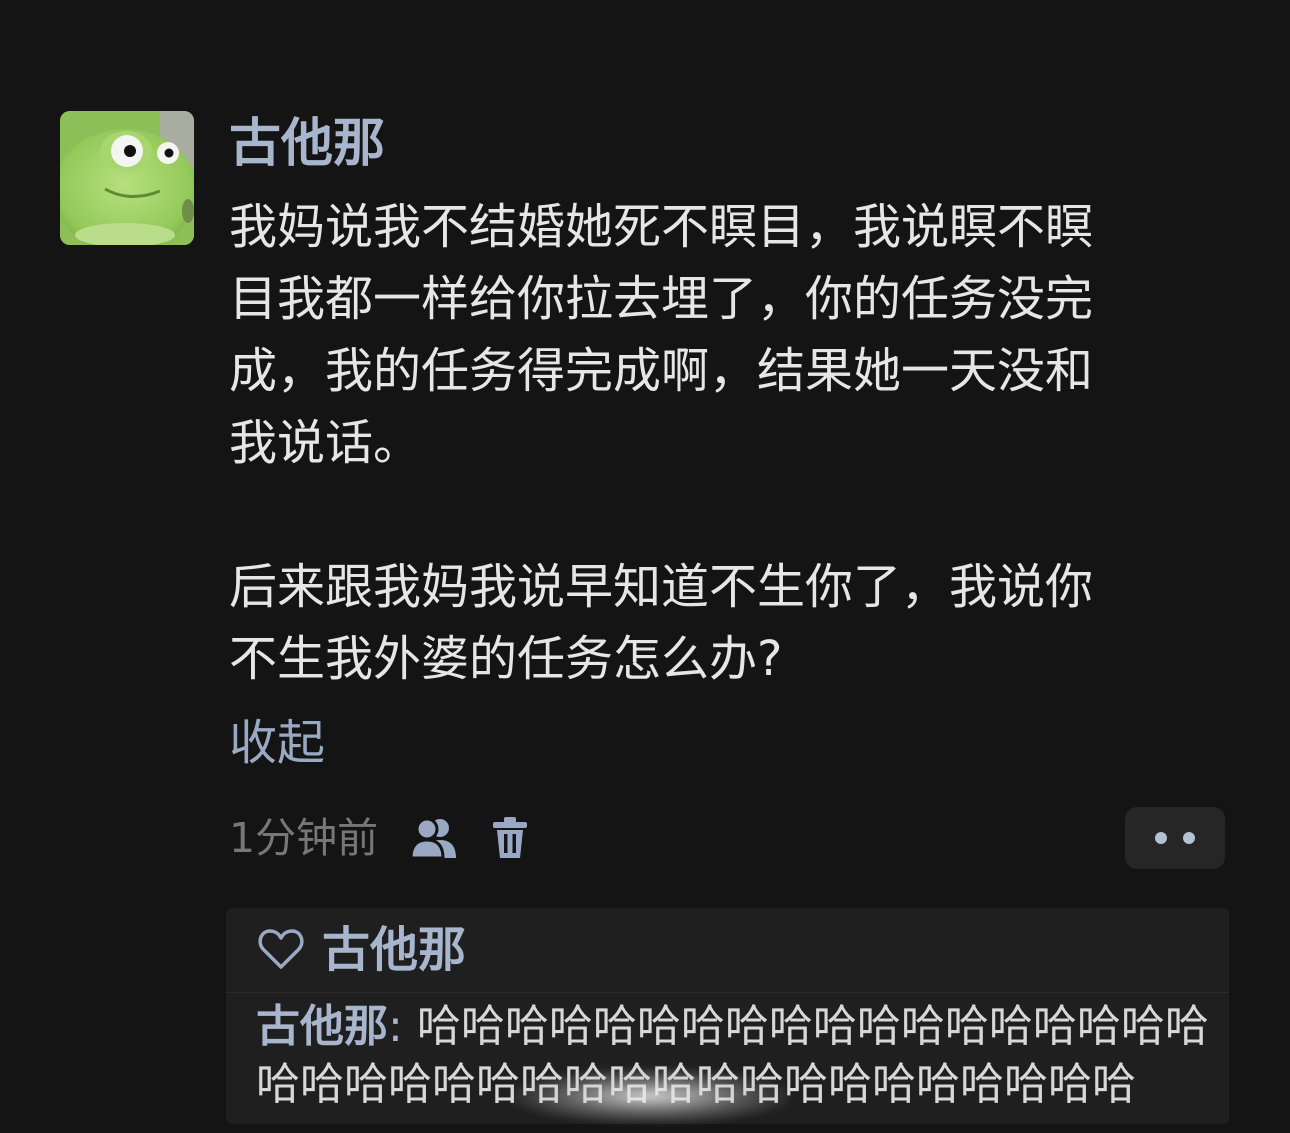 This screenshot has height=1133, width=1290. What do you see at coordinates (510, 840) in the screenshot?
I see `trash-icon` at bounding box center [510, 840].